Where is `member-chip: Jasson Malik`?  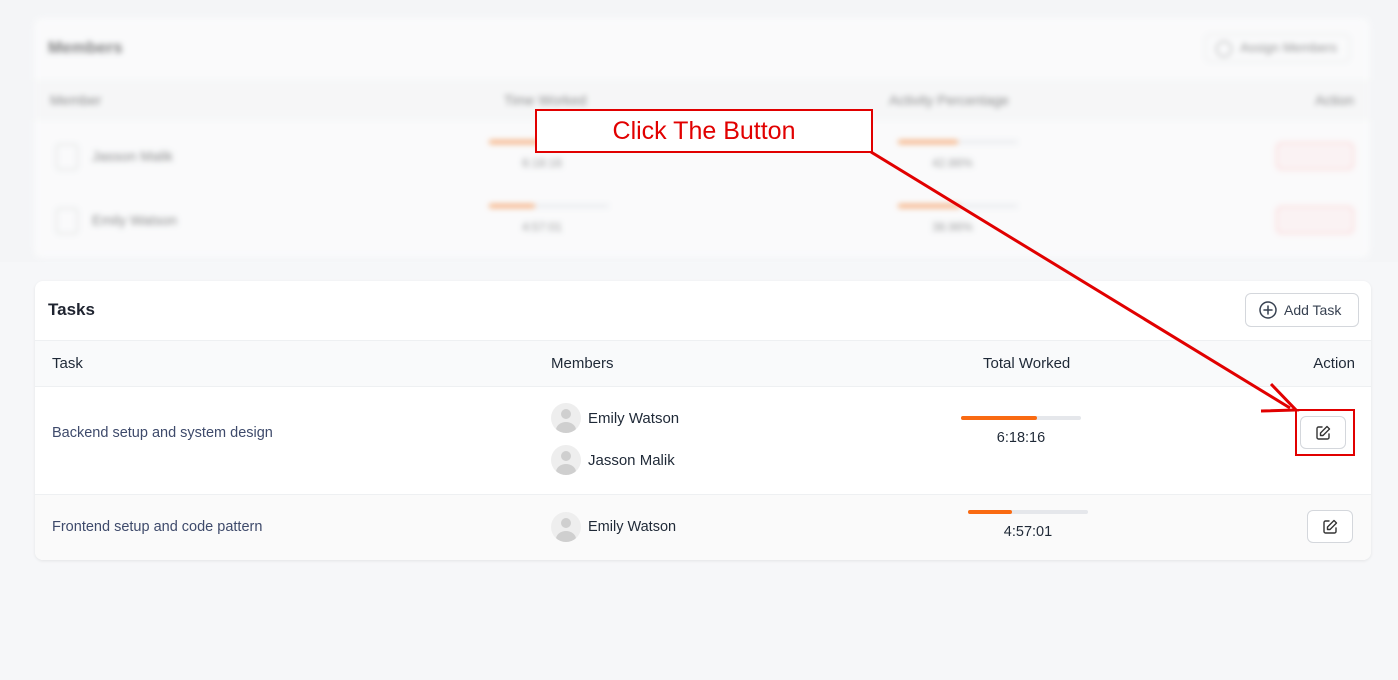
member-chip: Jasson Malik is located at coordinates (613, 460).